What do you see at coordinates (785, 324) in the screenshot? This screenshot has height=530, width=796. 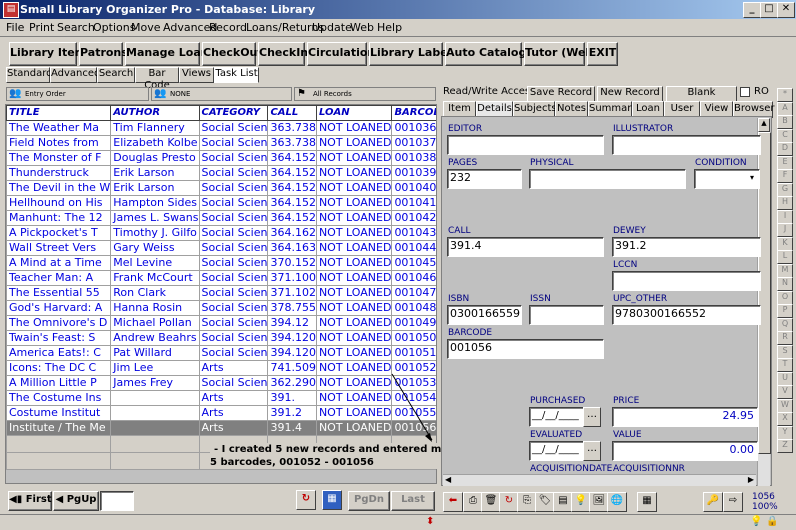 I see `alpha-index-q: Q` at bounding box center [785, 324].